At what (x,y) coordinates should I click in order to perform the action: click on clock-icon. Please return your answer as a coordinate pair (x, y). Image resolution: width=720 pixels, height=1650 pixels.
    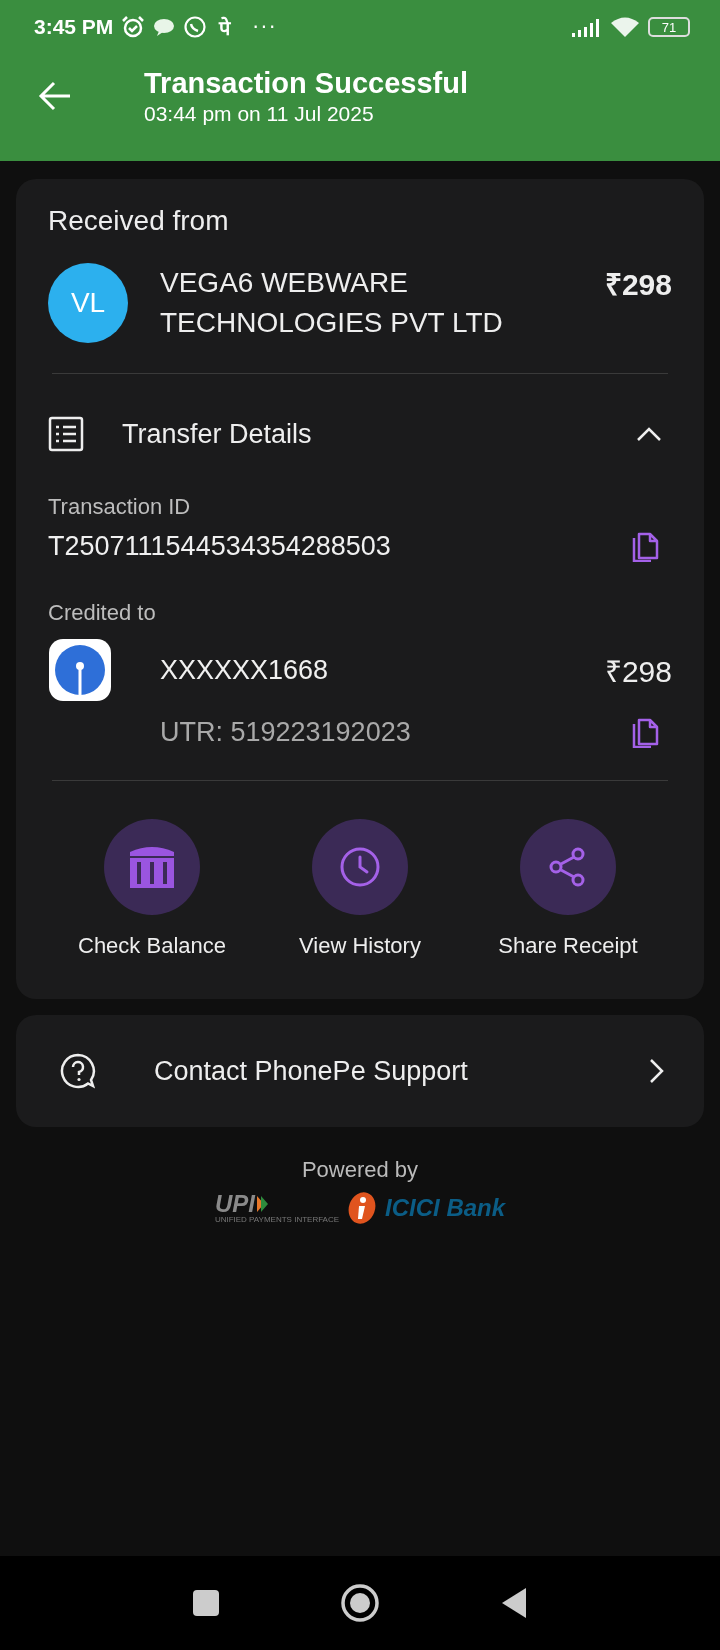
    Looking at the image, I should click on (360, 867).